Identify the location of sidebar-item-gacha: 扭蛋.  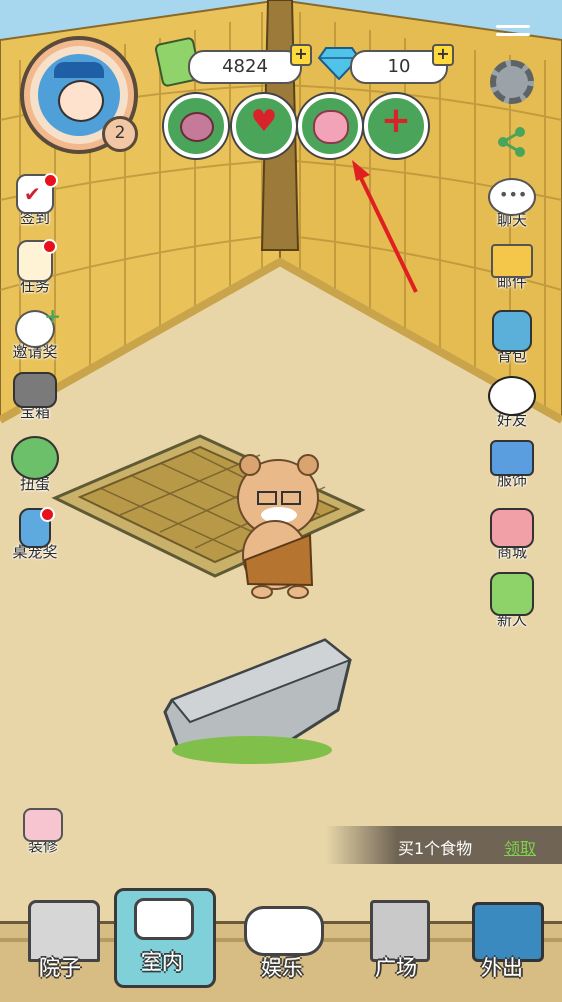
(35, 464).